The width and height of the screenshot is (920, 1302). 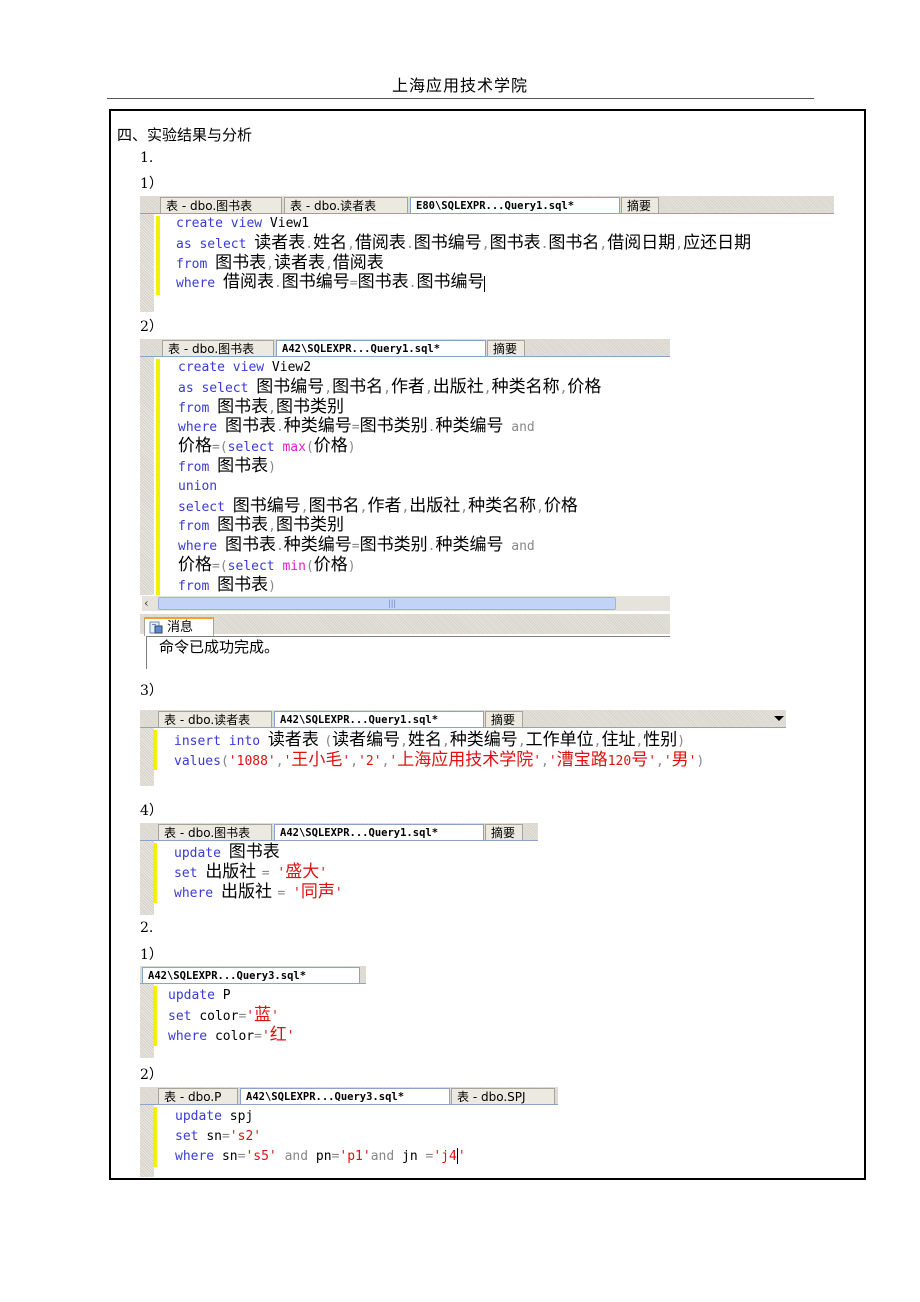 I want to click on code-line: create view View1, so click(x=505, y=224).